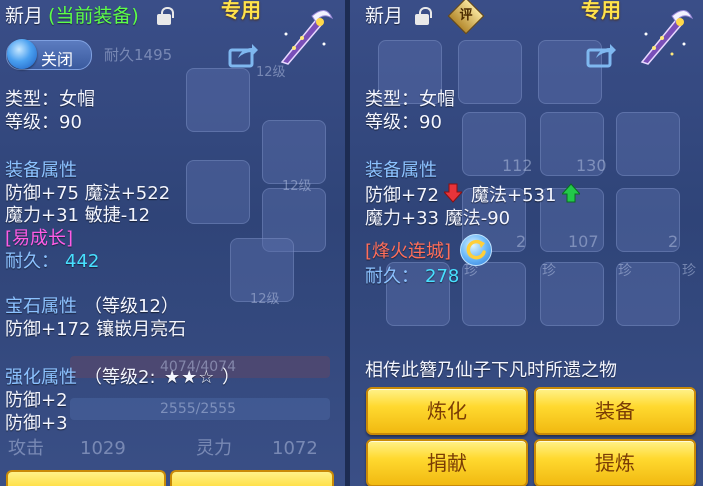 This screenshot has height=486, width=703. Describe the element at coordinates (591, 165) in the screenshot. I see `background-count: 130` at that location.